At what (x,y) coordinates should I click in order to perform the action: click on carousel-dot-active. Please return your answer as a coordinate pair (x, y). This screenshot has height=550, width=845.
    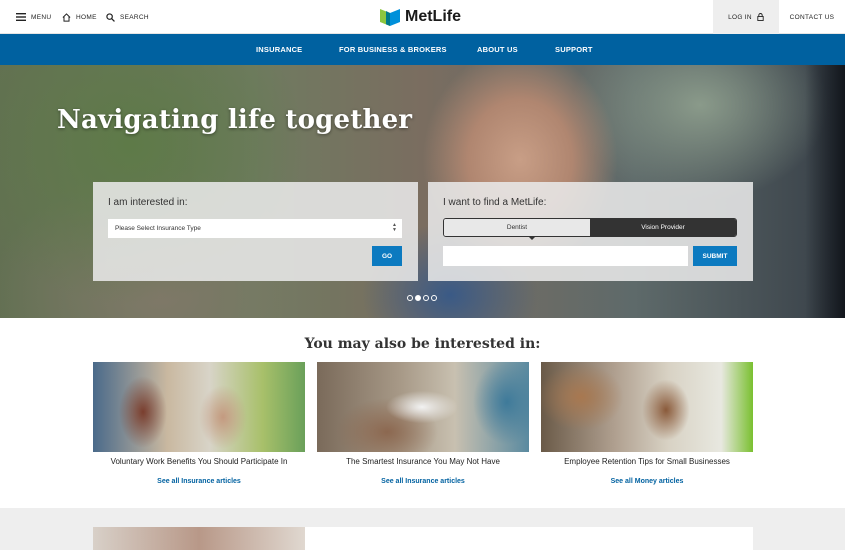
    Looking at the image, I should click on (418, 298).